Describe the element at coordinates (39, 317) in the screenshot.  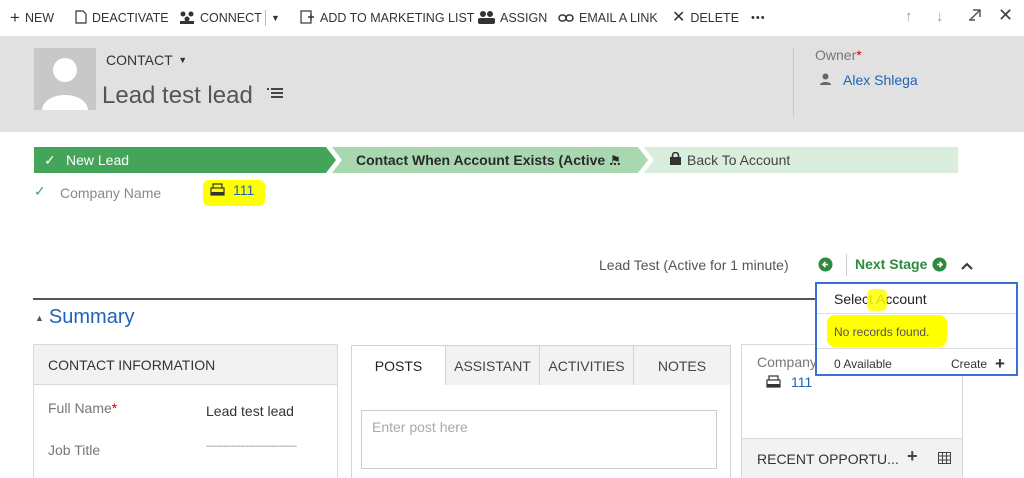
I see `collapse-triangle-icon: ▲` at that location.